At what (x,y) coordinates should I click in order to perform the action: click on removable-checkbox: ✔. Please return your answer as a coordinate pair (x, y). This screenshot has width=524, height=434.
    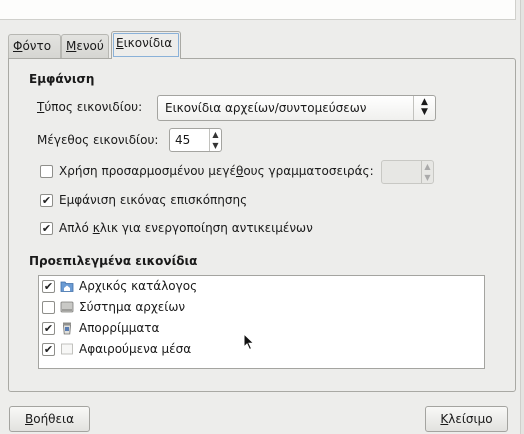
    Looking at the image, I should click on (48, 349).